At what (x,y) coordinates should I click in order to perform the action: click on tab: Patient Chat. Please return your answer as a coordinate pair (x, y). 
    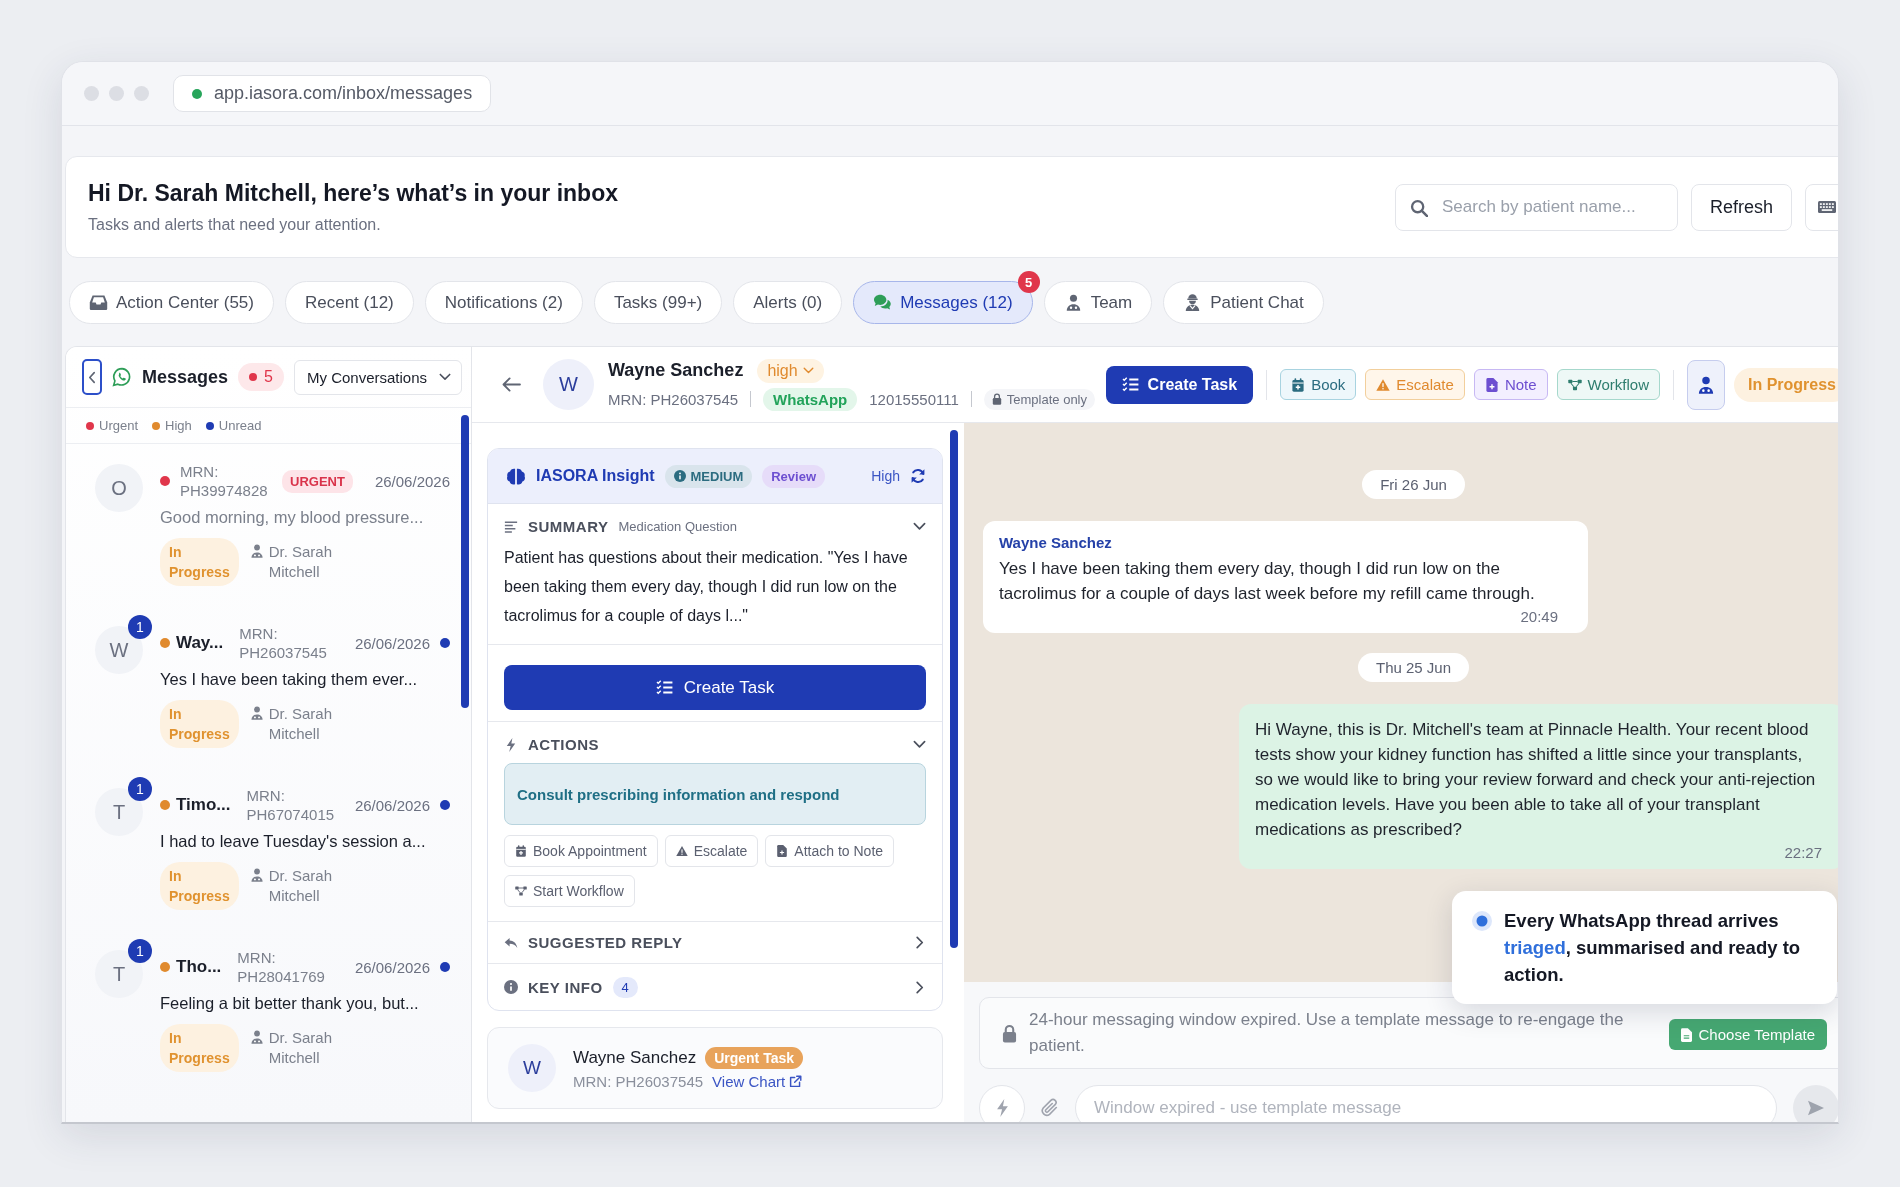
    Looking at the image, I should click on (1243, 302).